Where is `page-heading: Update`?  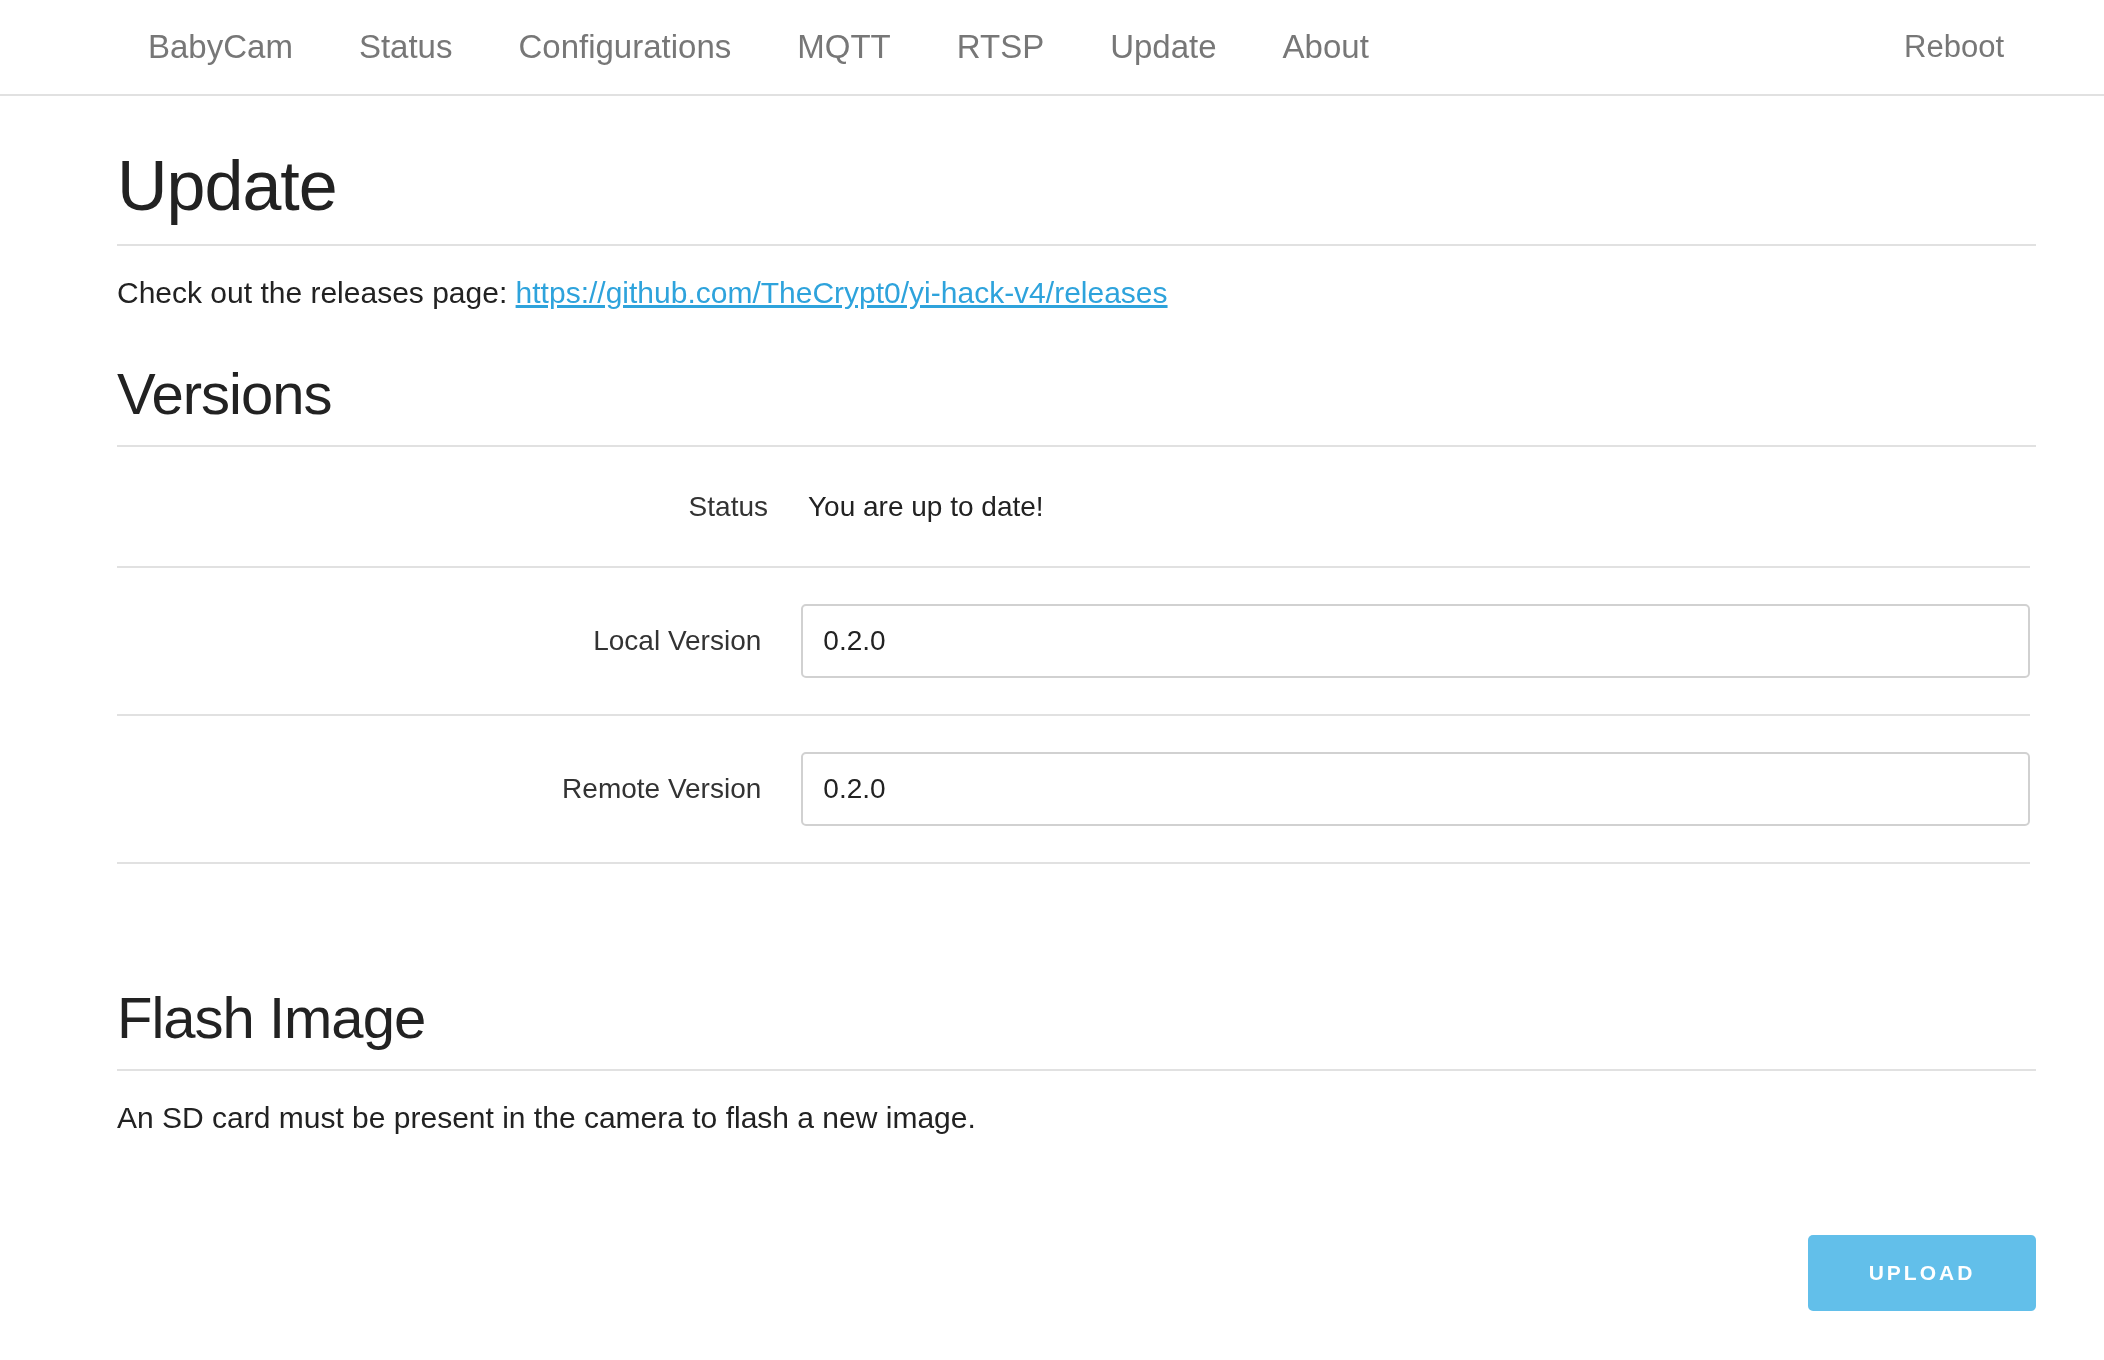
page-heading: Update is located at coordinates (1076, 171).